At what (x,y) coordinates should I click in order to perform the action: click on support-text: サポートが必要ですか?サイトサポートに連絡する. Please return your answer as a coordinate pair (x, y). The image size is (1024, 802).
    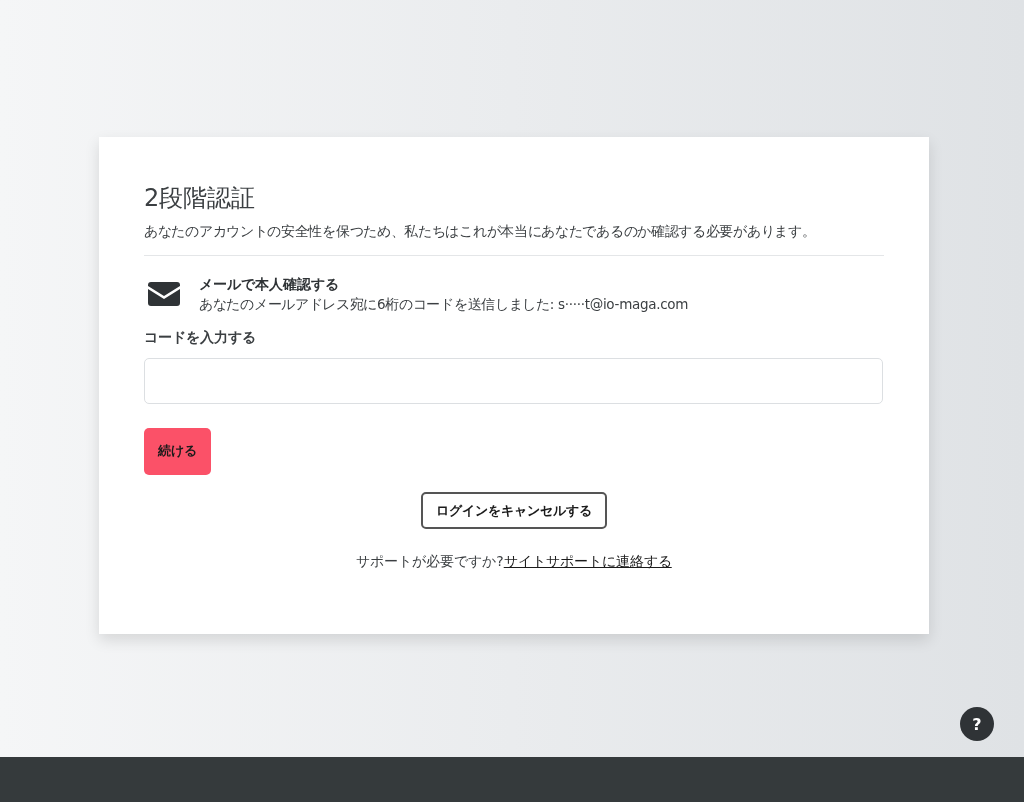
    Looking at the image, I should click on (514, 562).